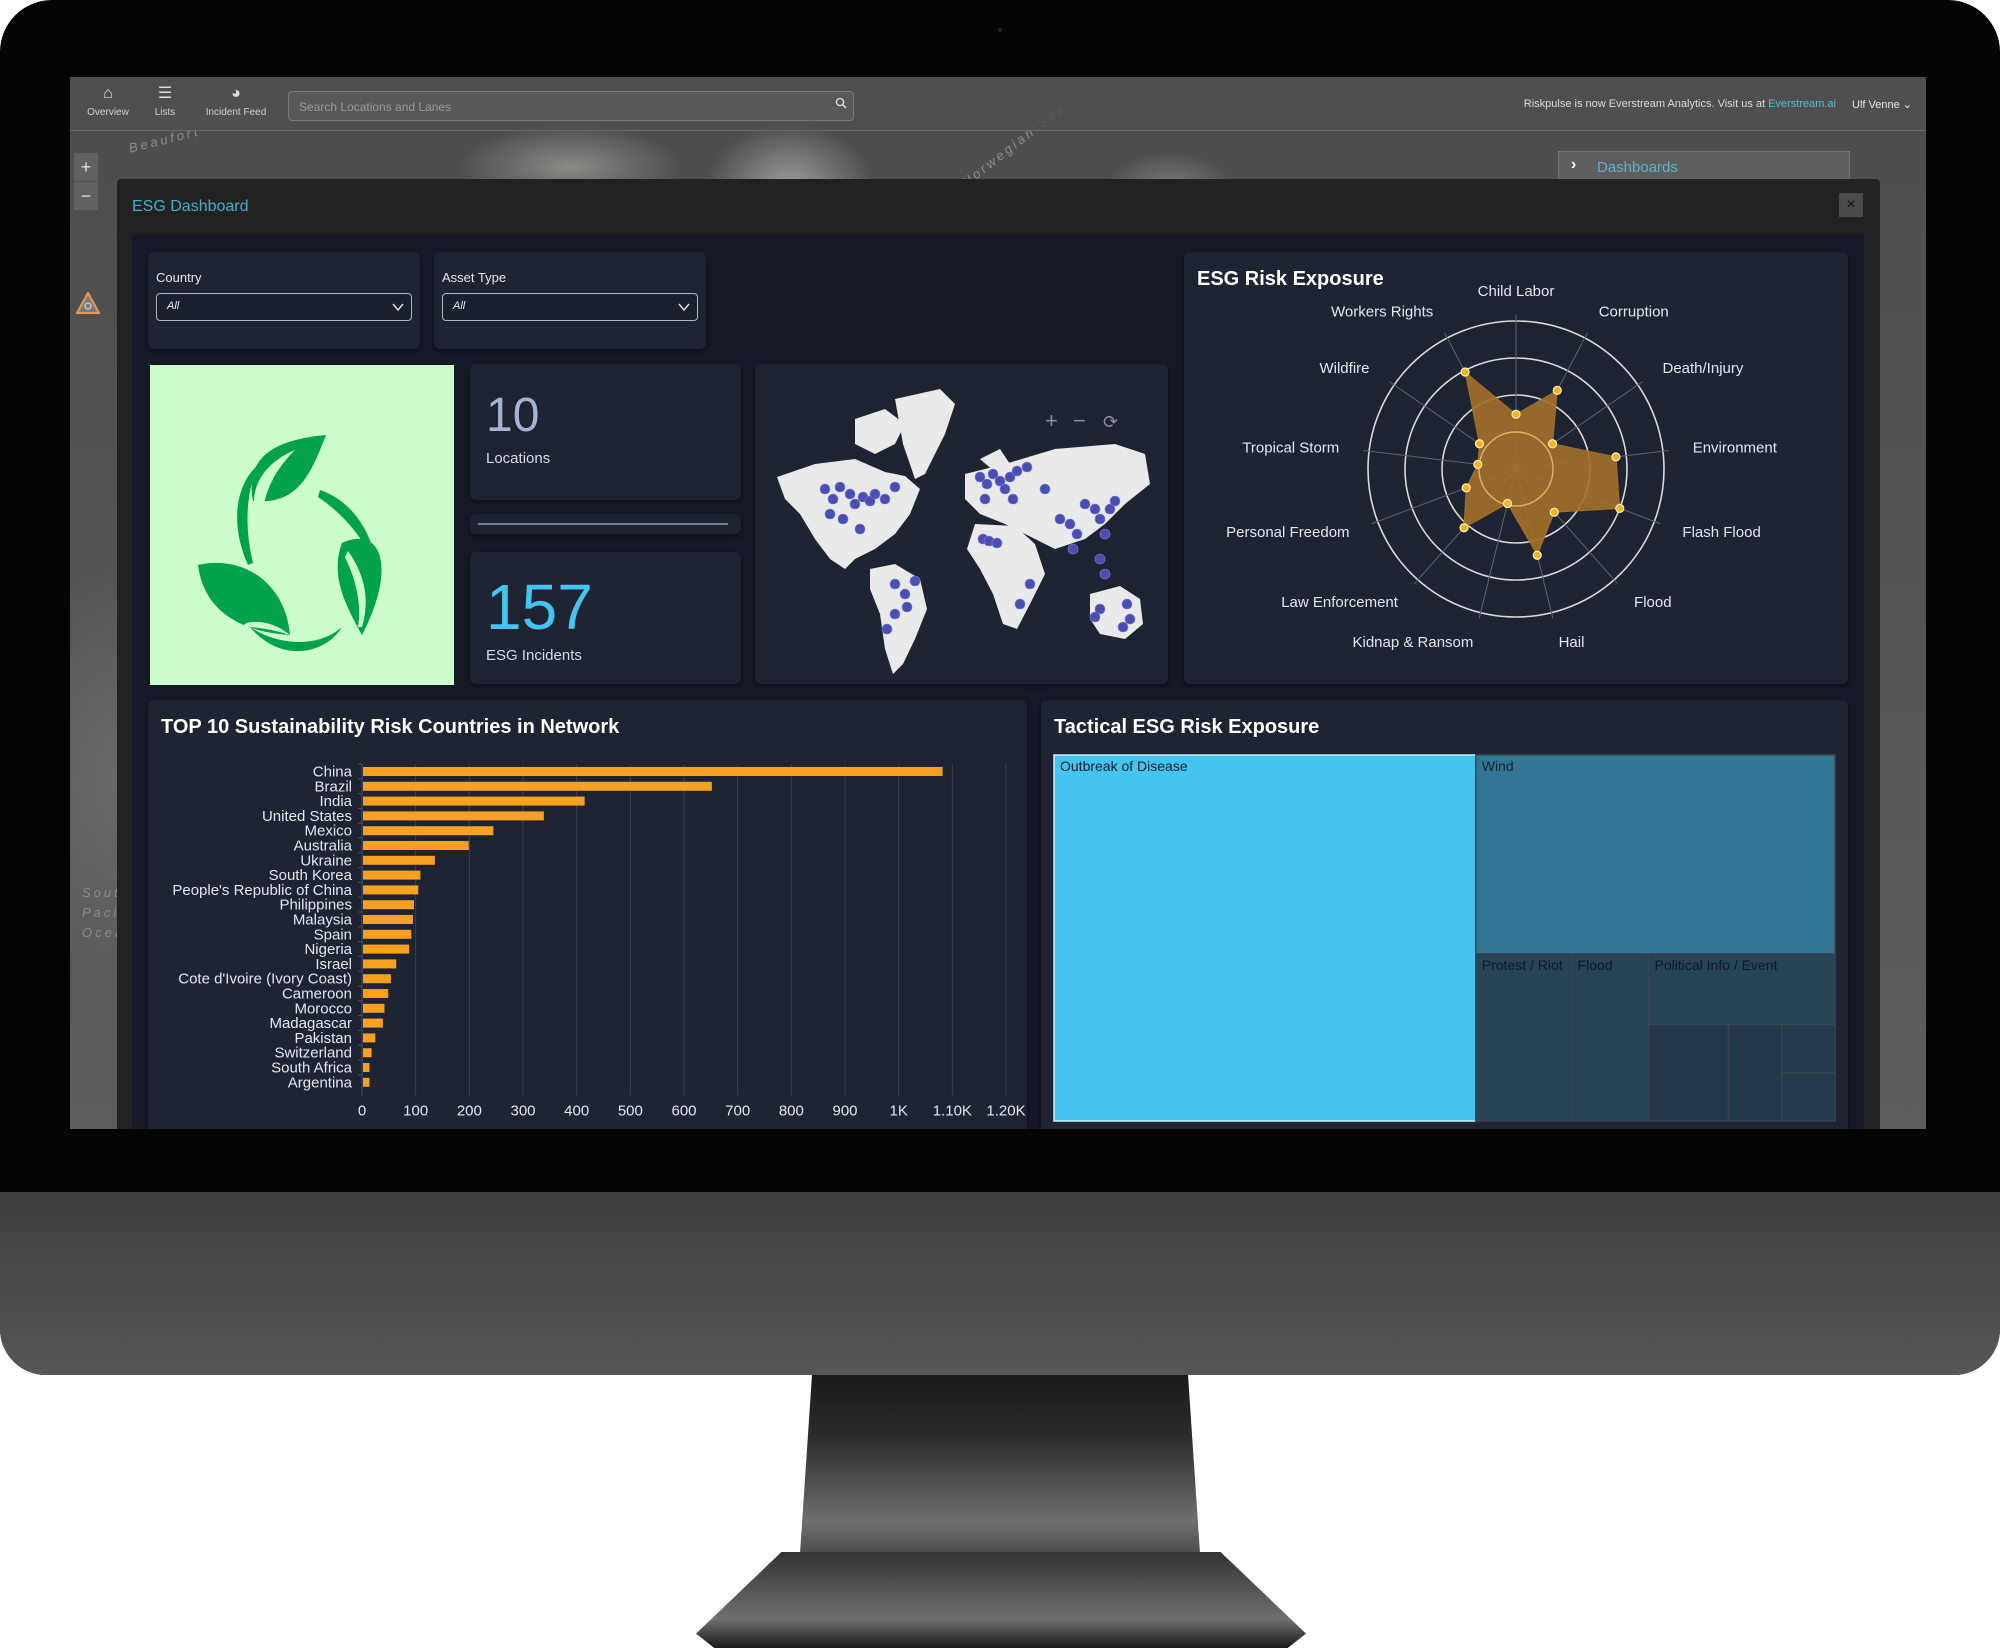  What do you see at coordinates (108, 101) in the screenshot?
I see `nav-overview: ⌂ Overview` at bounding box center [108, 101].